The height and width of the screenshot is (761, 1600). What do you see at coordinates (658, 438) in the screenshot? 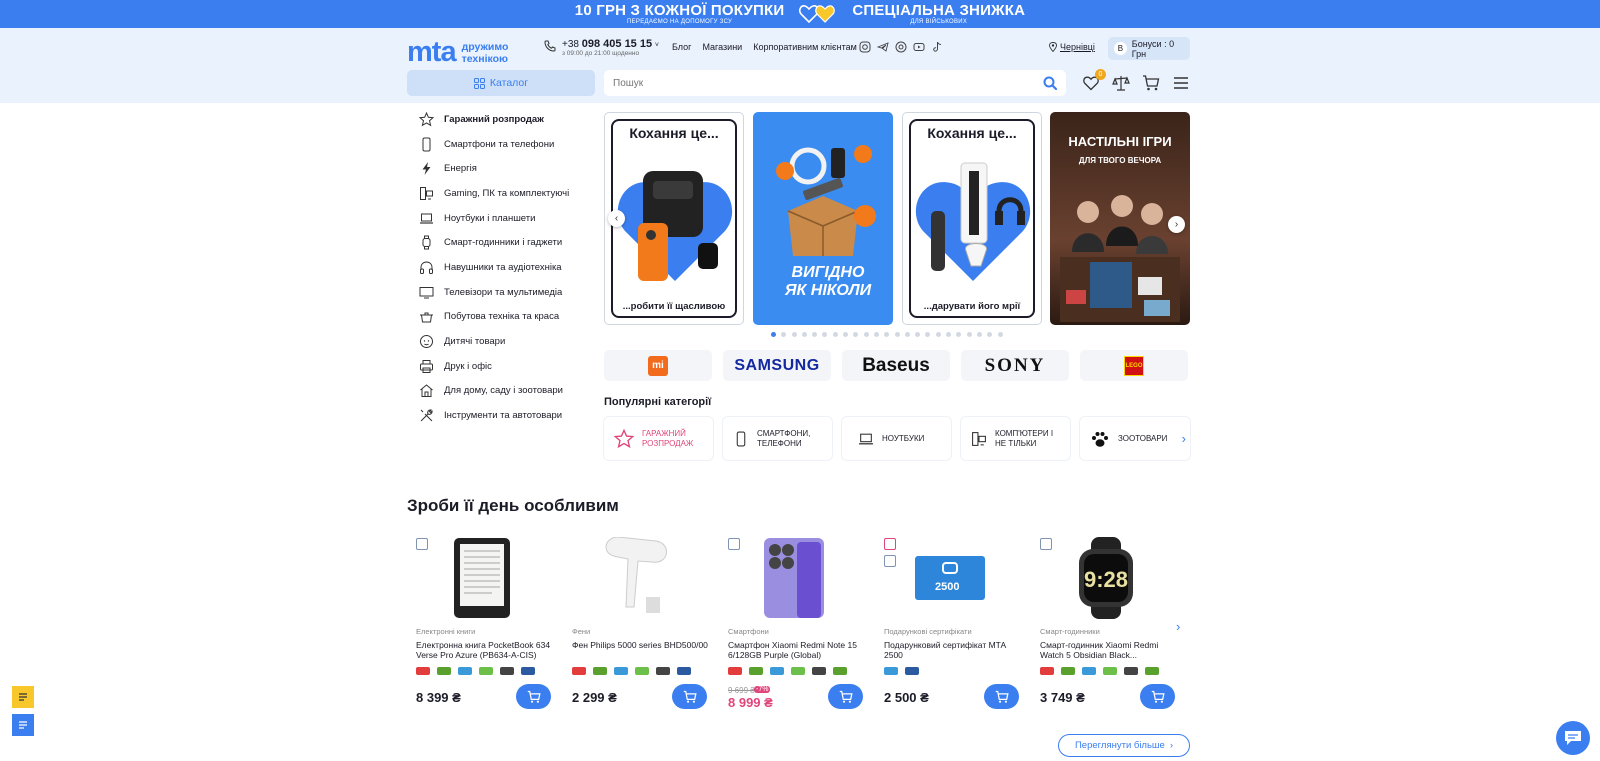
I see `popcat-garage-sale: Гаражний розпродаж` at bounding box center [658, 438].